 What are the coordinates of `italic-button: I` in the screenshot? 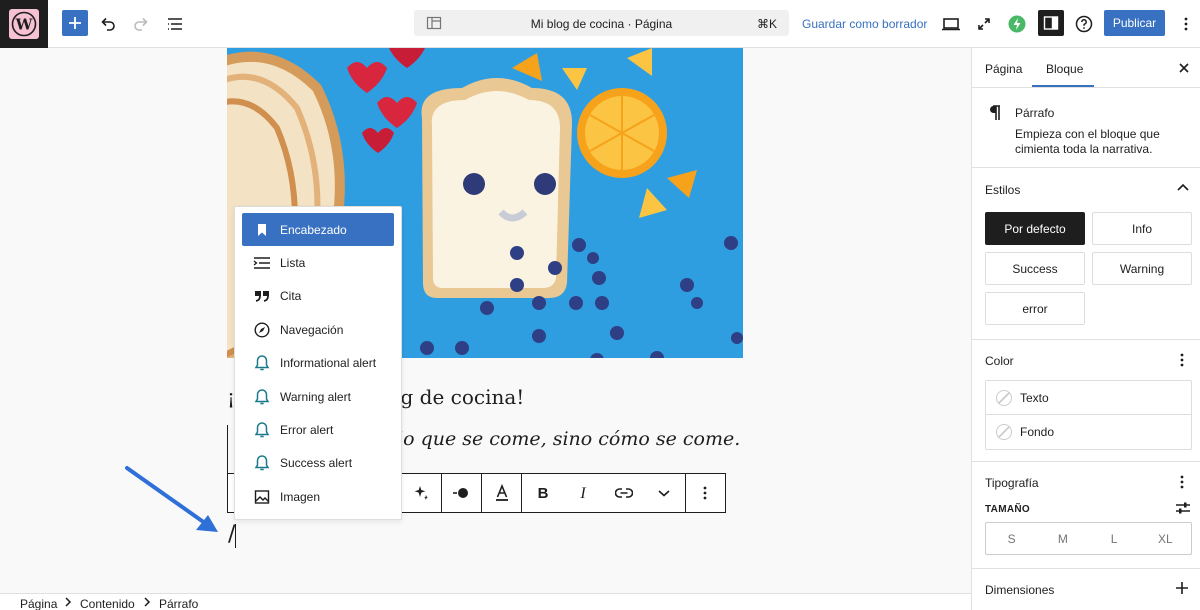 It's located at (583, 493).